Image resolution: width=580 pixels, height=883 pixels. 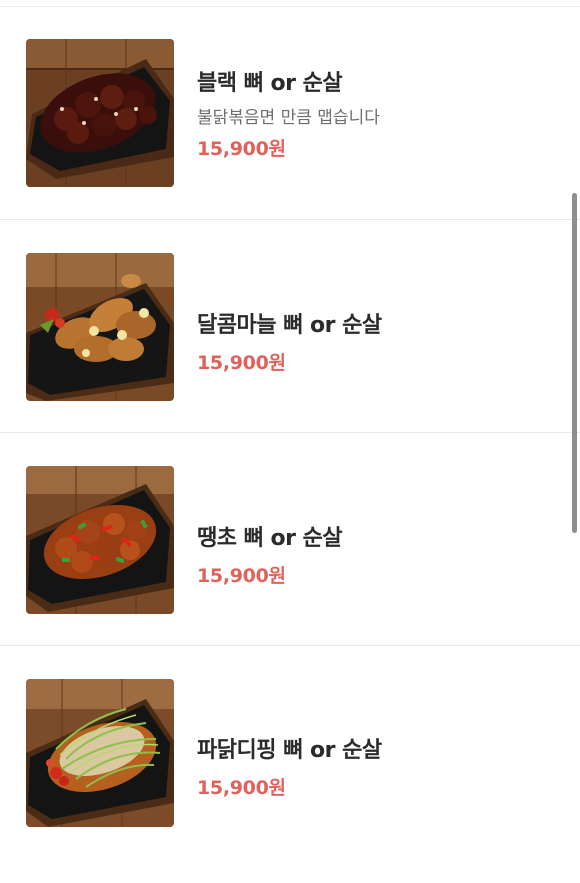 What do you see at coordinates (100, 540) in the screenshot?
I see `hot-pepper-chicken-image` at bounding box center [100, 540].